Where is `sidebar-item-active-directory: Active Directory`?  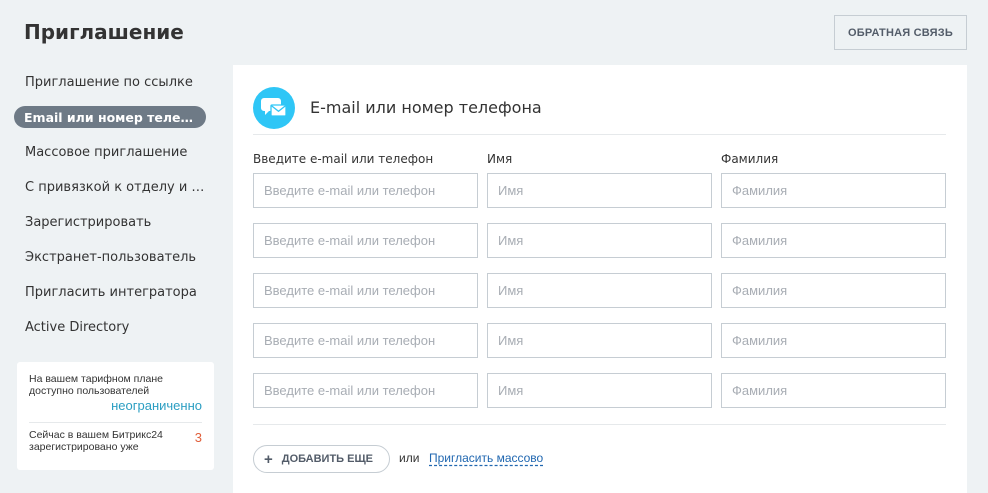
sidebar-item-active-directory: Active Directory is located at coordinates (114, 327).